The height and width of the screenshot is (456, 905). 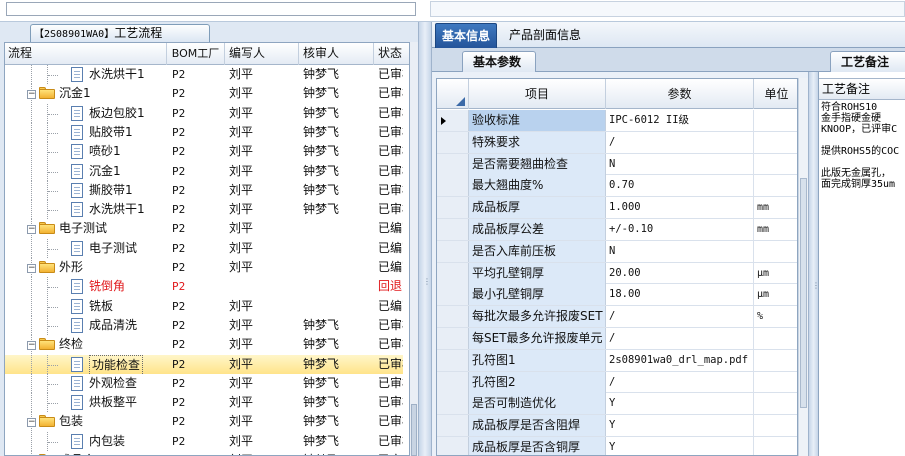 What do you see at coordinates (453, 94) in the screenshot?
I see `grid-corner` at bounding box center [453, 94].